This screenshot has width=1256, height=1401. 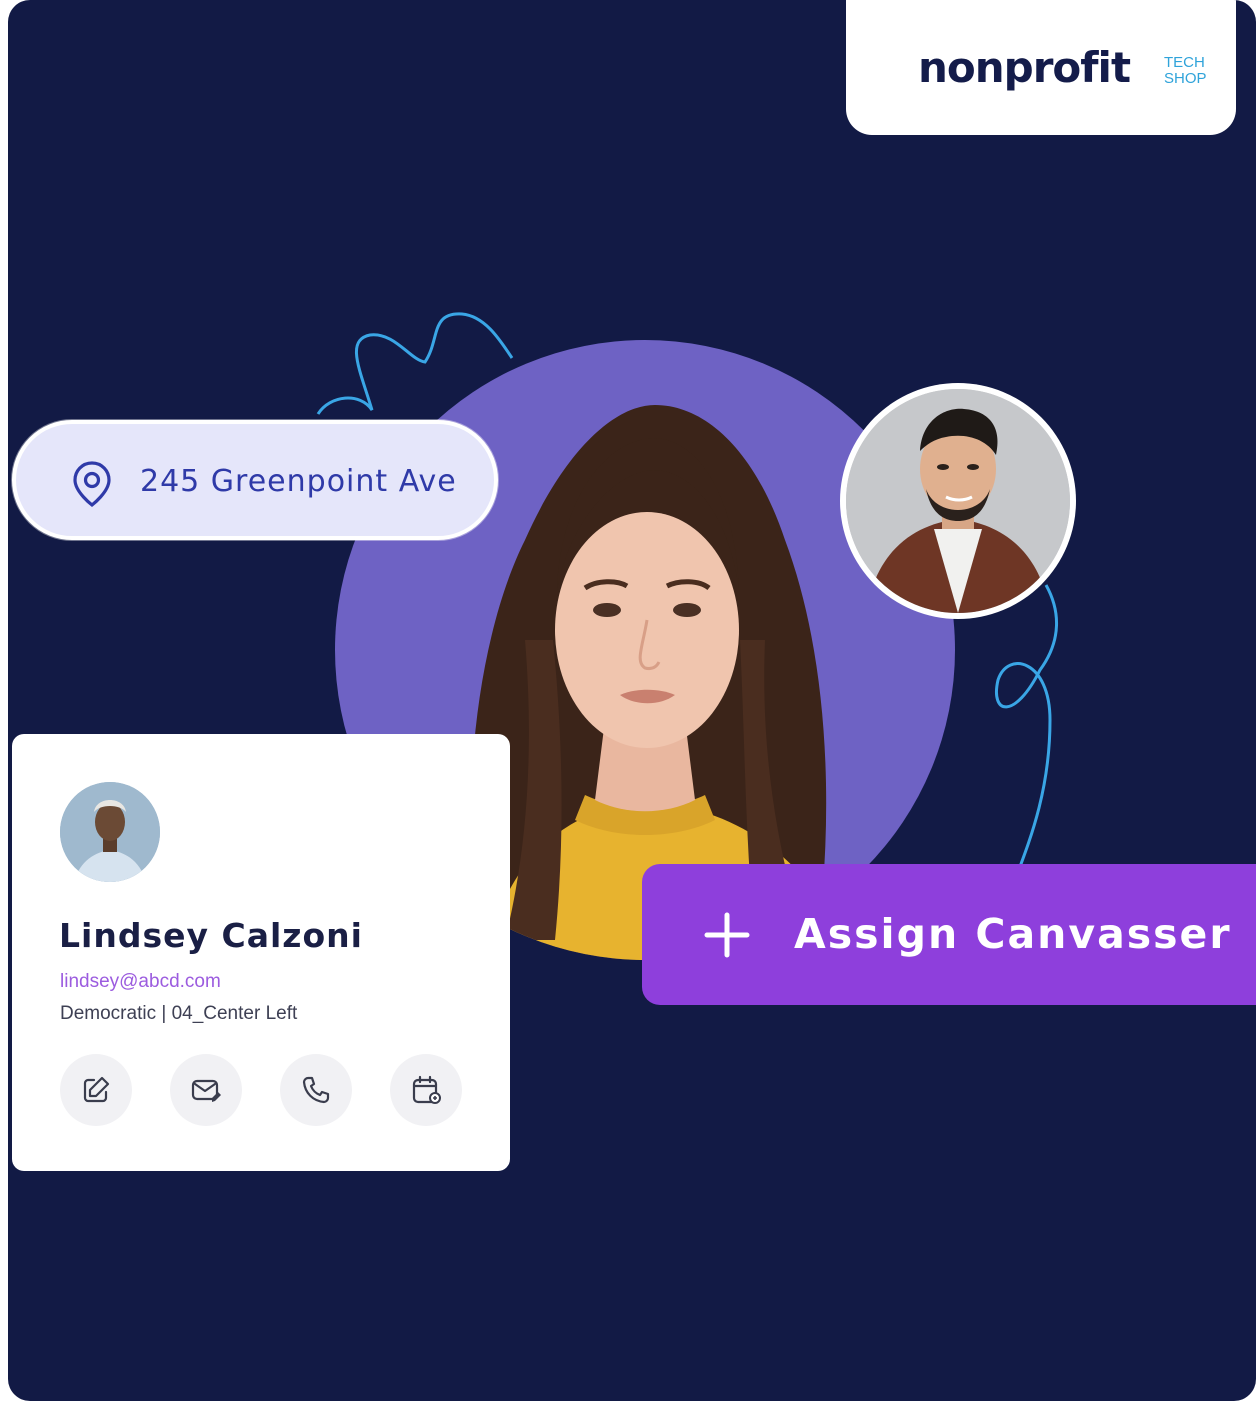 I want to click on mail-icon, so click(x=206, y=1090).